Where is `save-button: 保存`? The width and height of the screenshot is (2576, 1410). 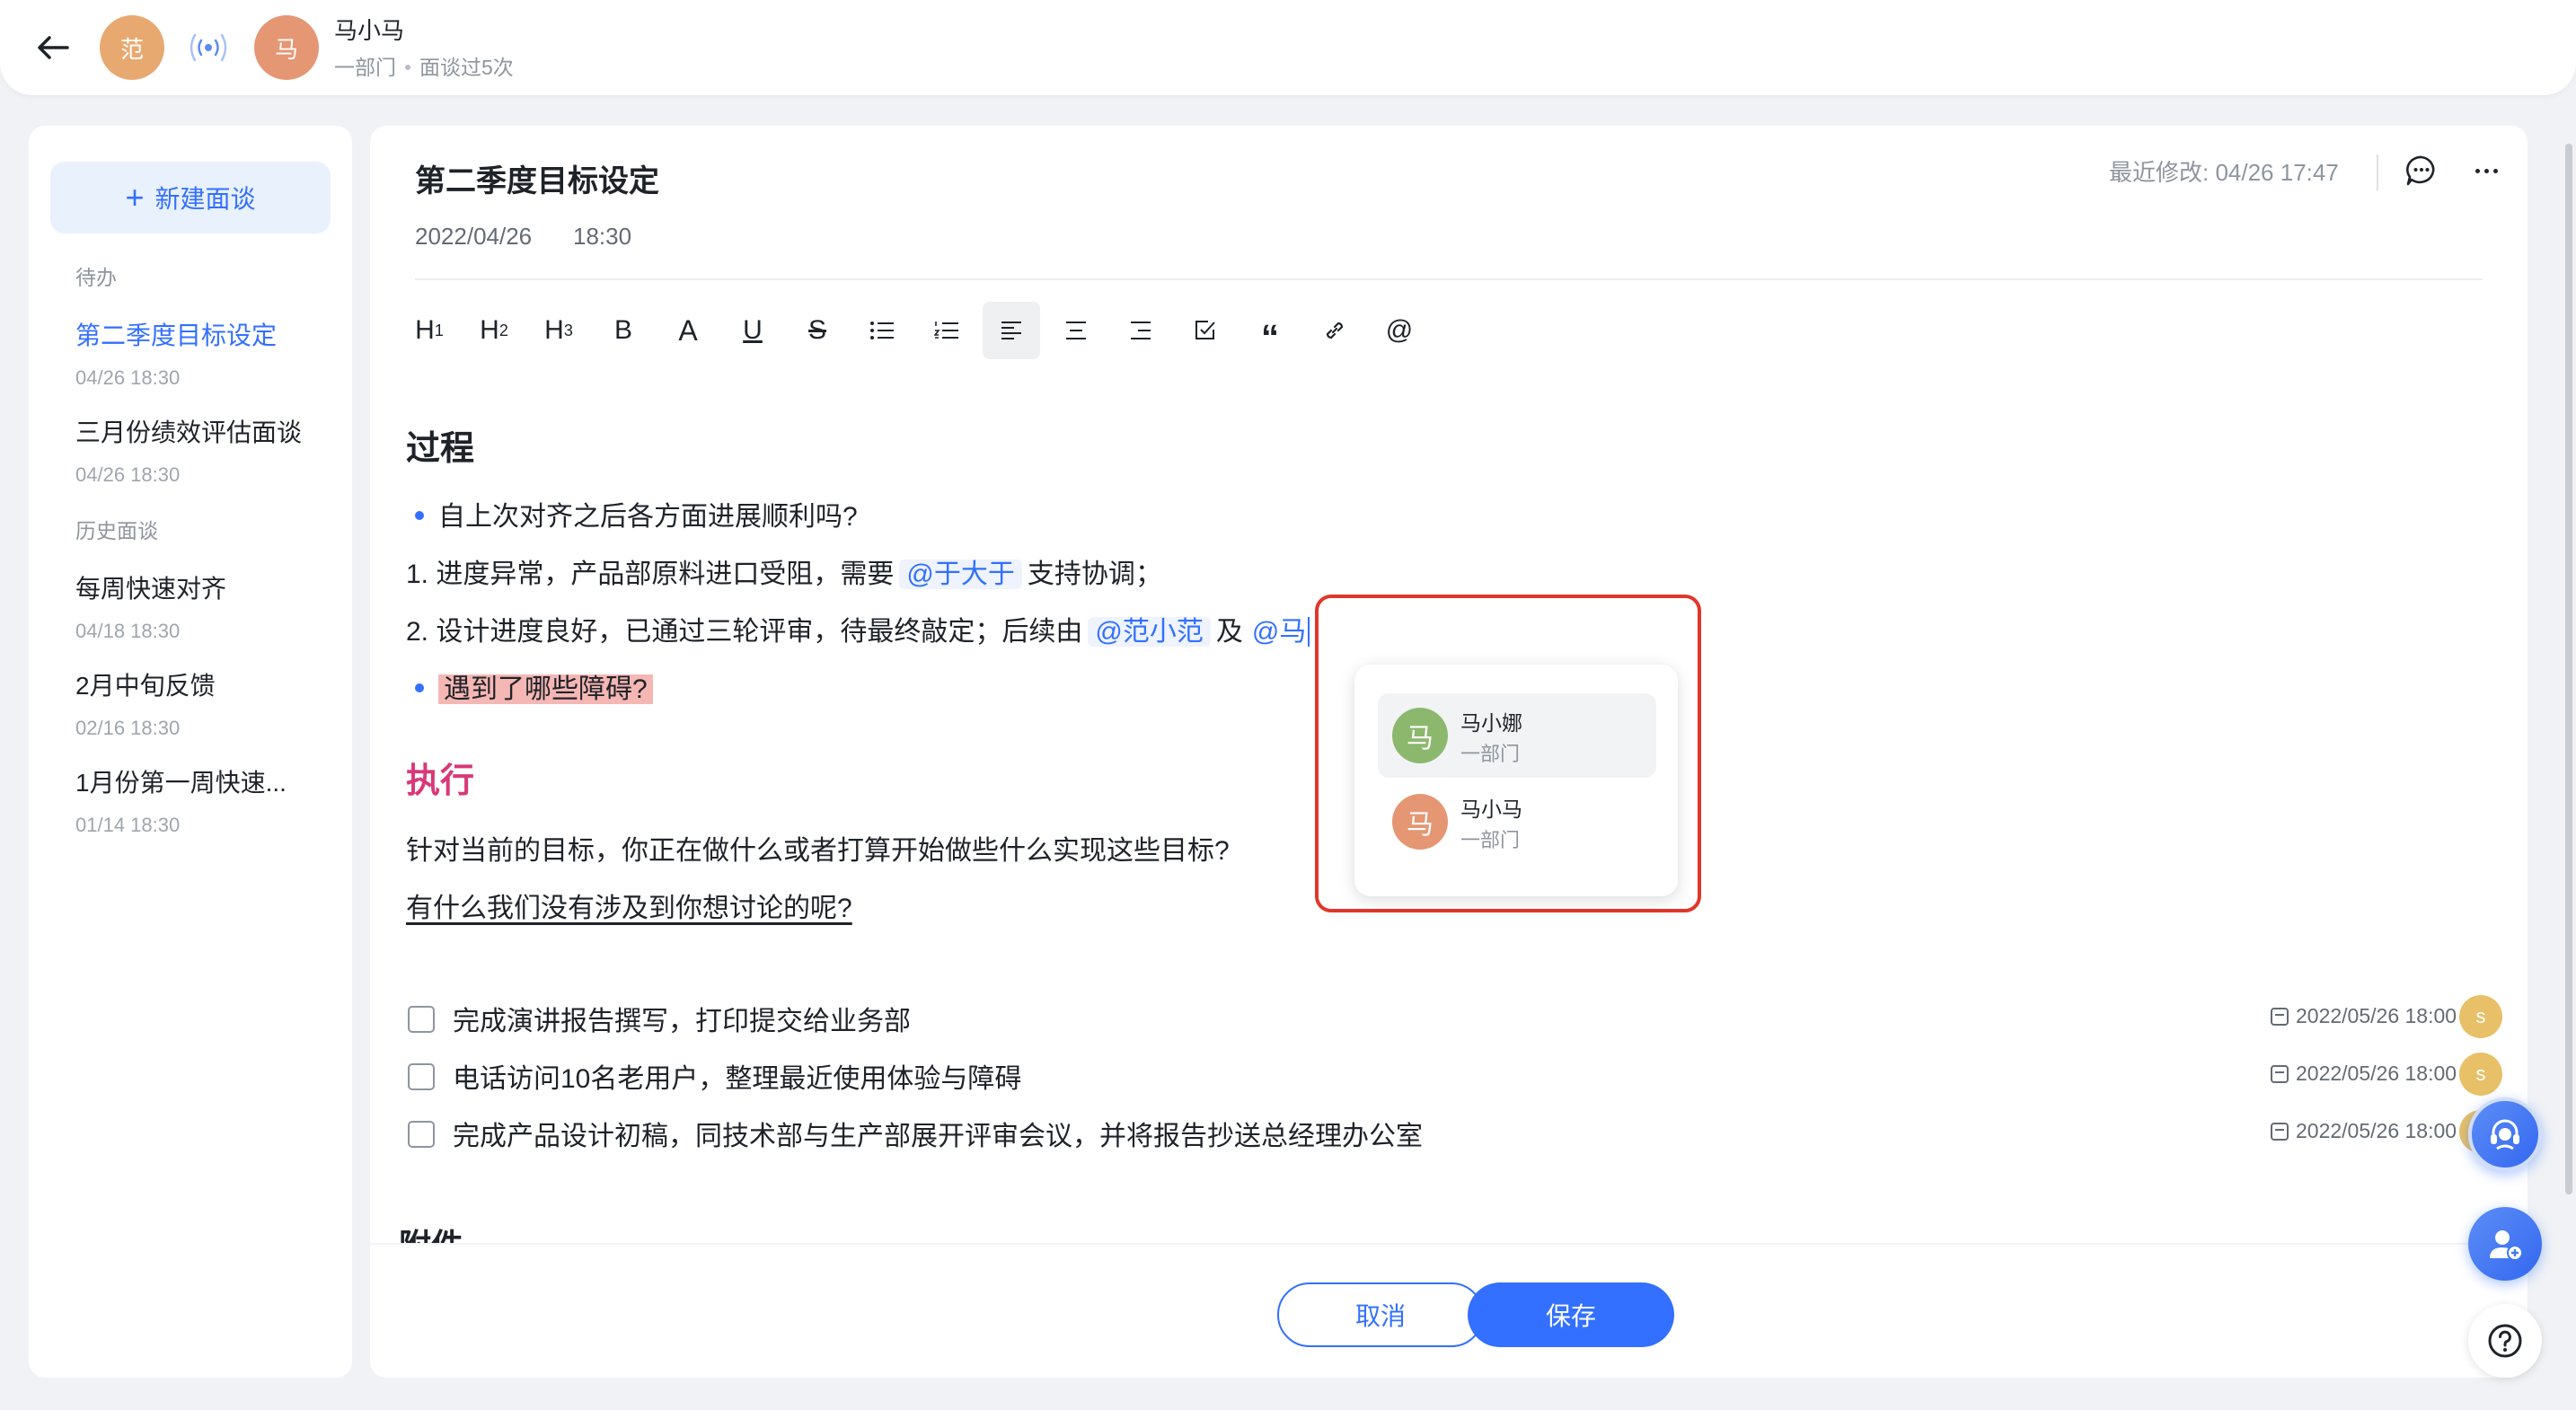
save-button: 保存 is located at coordinates (1571, 1314).